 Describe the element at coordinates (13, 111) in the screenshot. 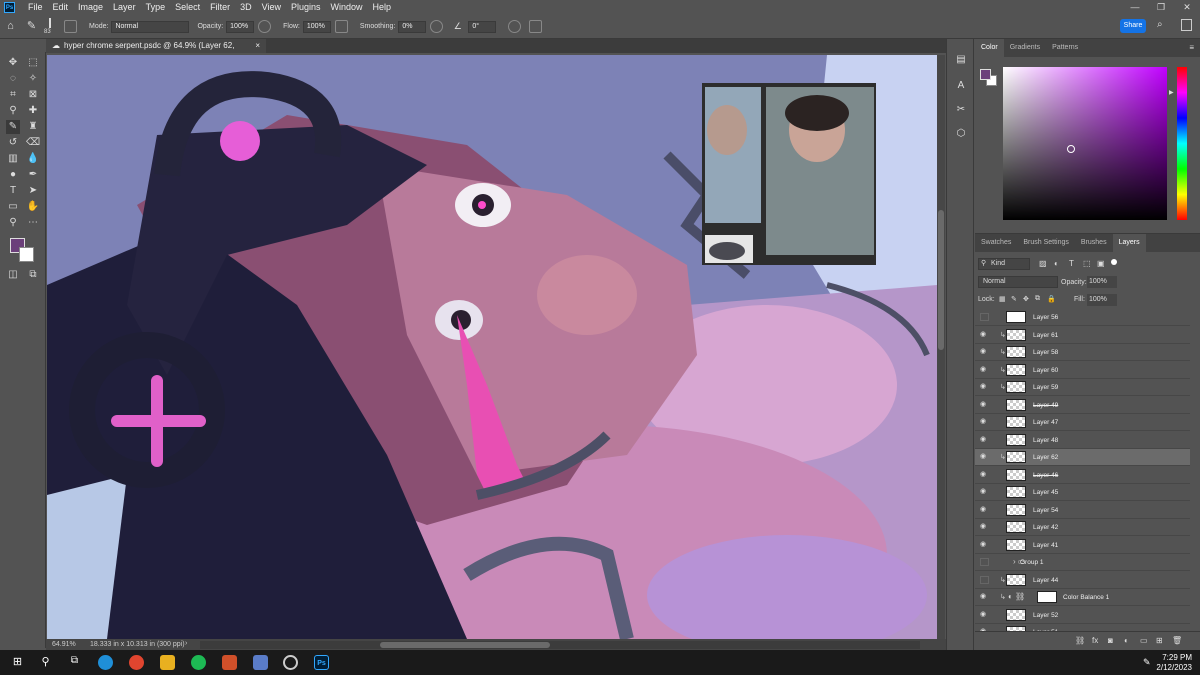

I see `eyedropper-tool-icon: ⚲` at that location.